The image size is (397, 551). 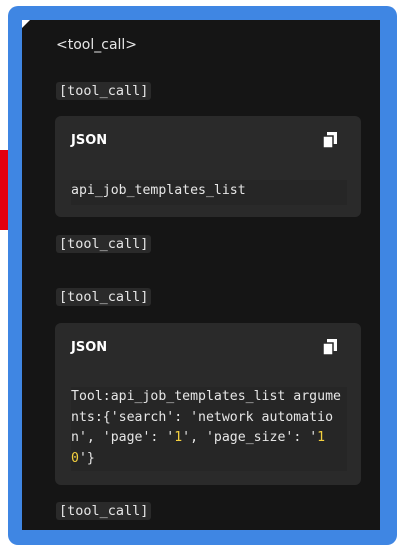 What do you see at coordinates (104, 244) in the screenshot?
I see `tool-call-label-2: [tool_call]` at bounding box center [104, 244].